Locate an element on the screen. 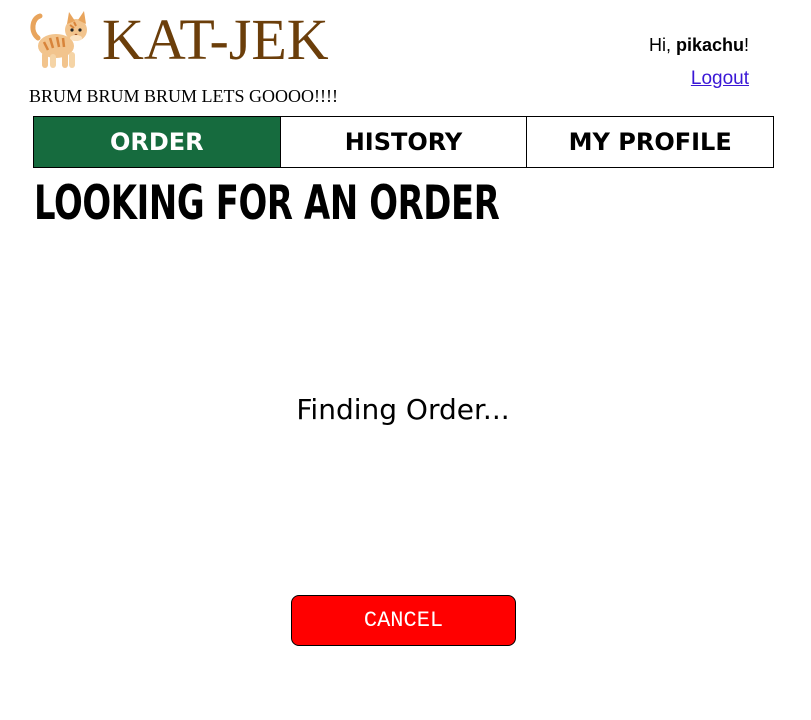 This screenshot has height=720, width=811. cat-icon is located at coordinates (60, 40).